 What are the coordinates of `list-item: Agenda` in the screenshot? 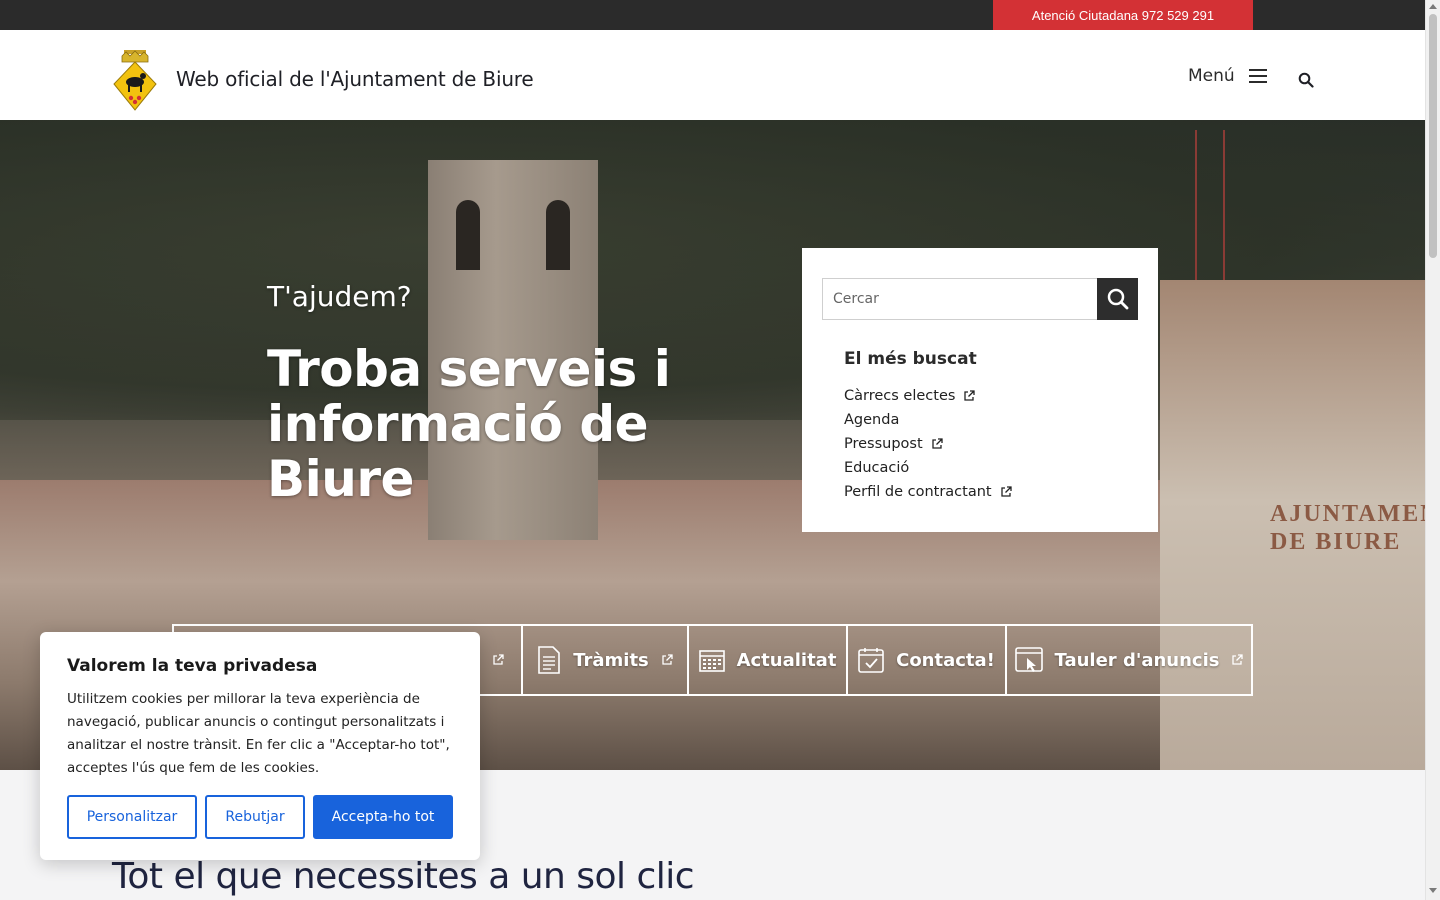 It's located at (928, 420).